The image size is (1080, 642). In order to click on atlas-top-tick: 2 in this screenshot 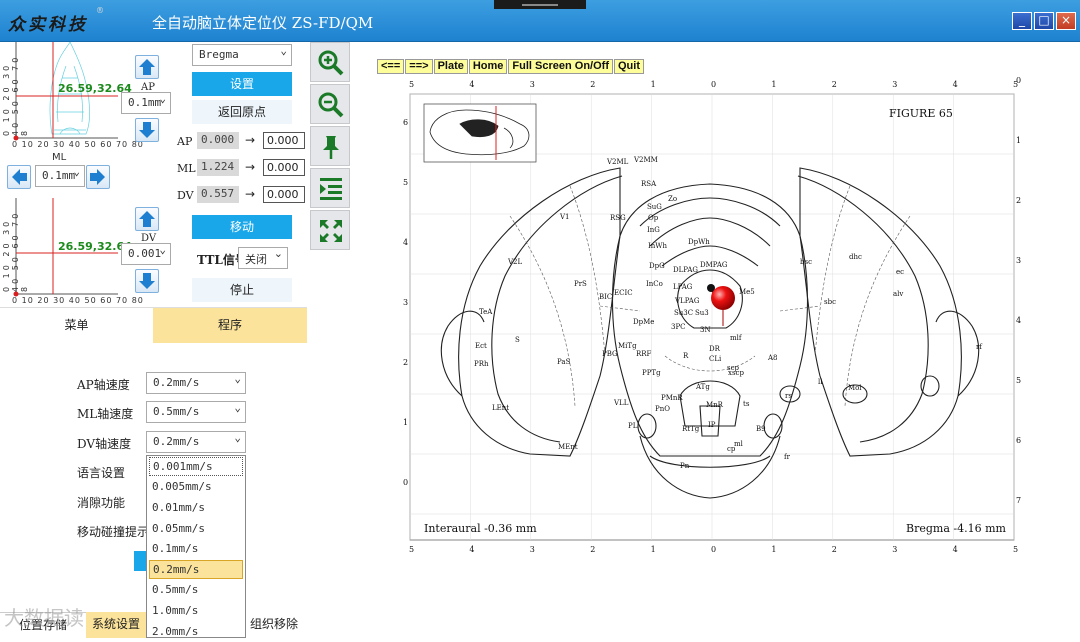, I will do `click(834, 84)`.